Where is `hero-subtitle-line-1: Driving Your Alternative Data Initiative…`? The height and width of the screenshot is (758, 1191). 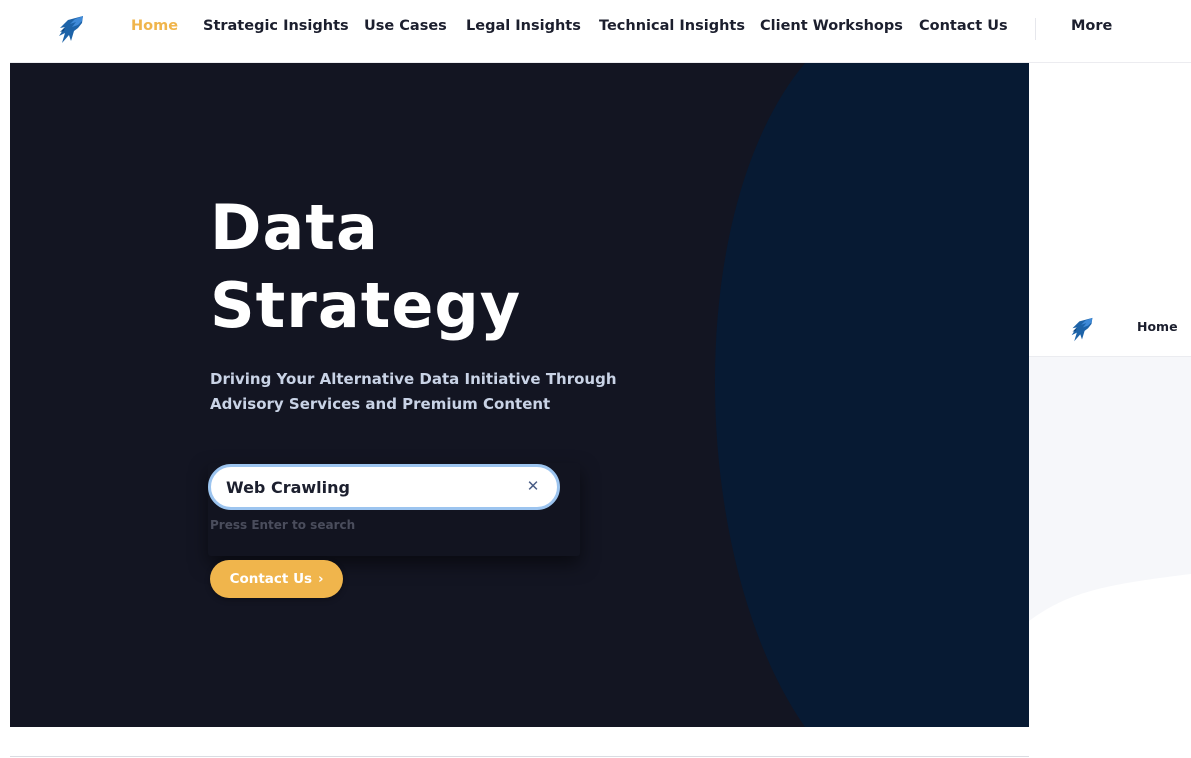 hero-subtitle-line-1: Driving Your Alternative Data Initiative… is located at coordinates (413, 379).